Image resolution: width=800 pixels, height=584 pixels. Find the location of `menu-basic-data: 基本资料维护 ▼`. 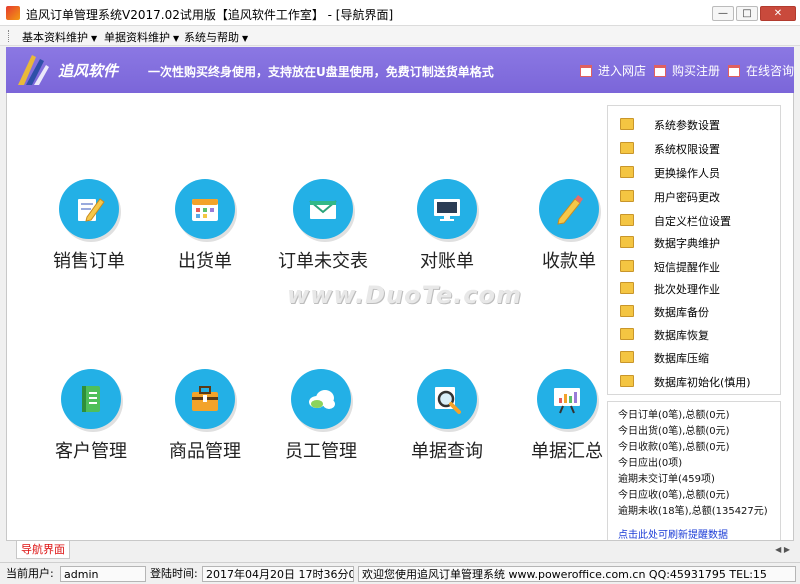

menu-basic-data: 基本资料维护 ▼ is located at coordinates (59, 37).